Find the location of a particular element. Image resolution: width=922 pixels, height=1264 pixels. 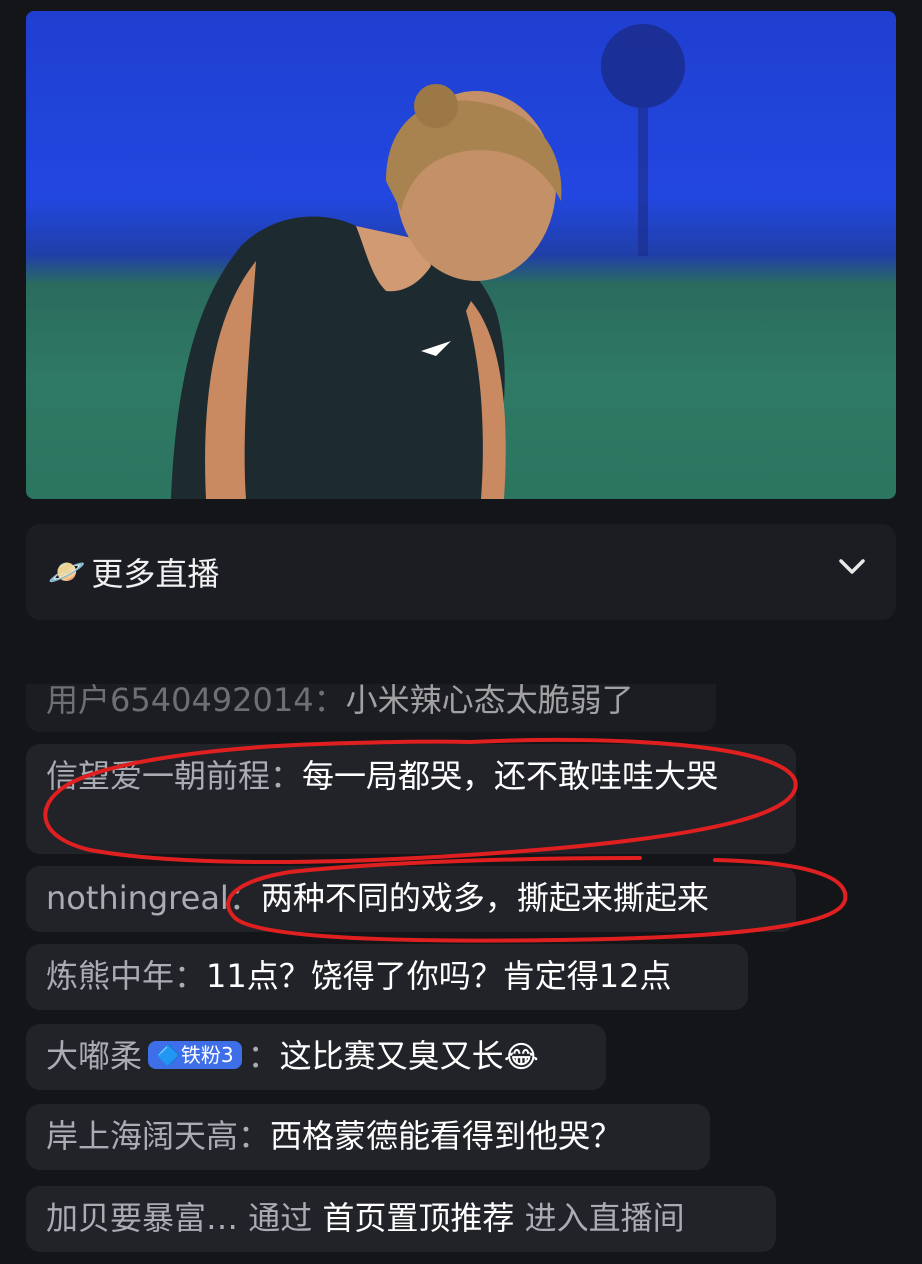

entry-source-highlight: 首页置顶推荐 is located at coordinates (418, 1218).